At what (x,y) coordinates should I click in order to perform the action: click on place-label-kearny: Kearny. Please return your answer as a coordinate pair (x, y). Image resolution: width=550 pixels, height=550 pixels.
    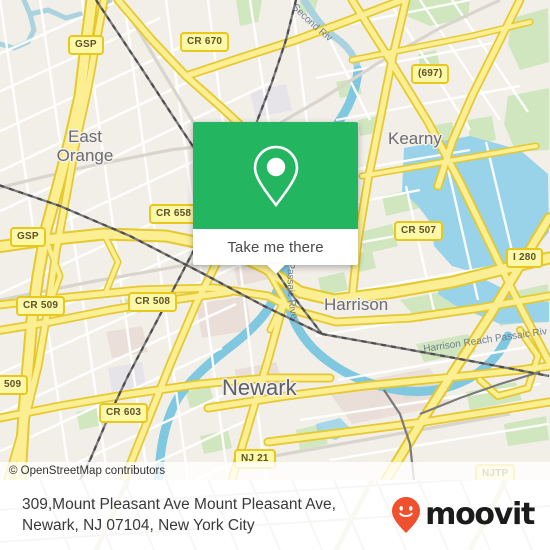
    Looking at the image, I should click on (415, 138).